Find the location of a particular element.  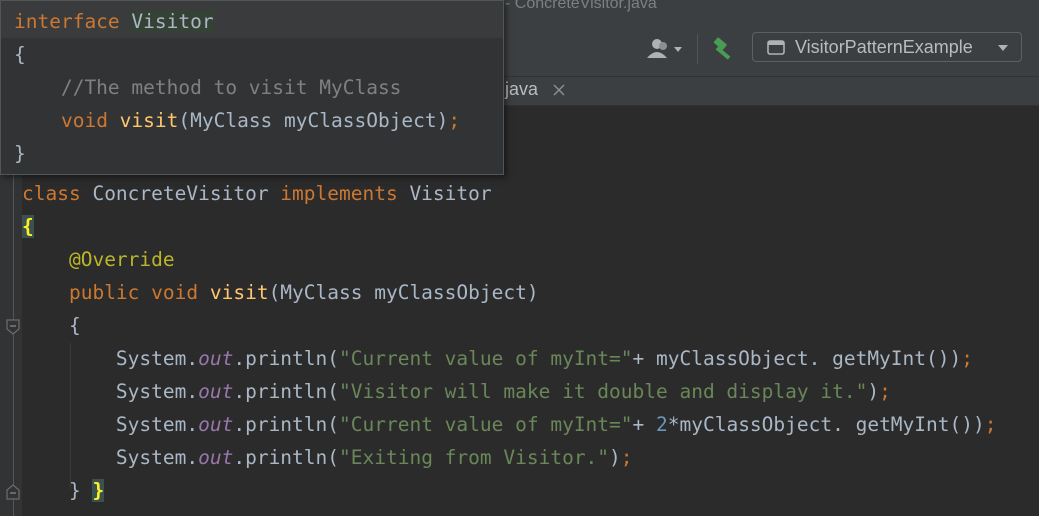

code-token: implements is located at coordinates (345, 193).